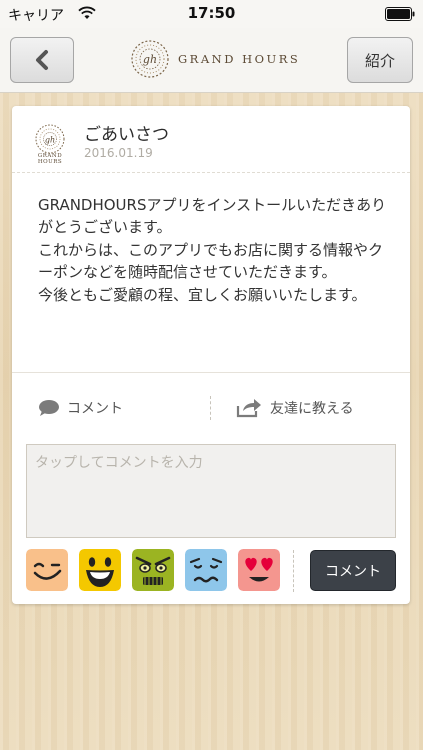  I want to click on brand-logo: gh GRAND HOURS, so click(215, 59).